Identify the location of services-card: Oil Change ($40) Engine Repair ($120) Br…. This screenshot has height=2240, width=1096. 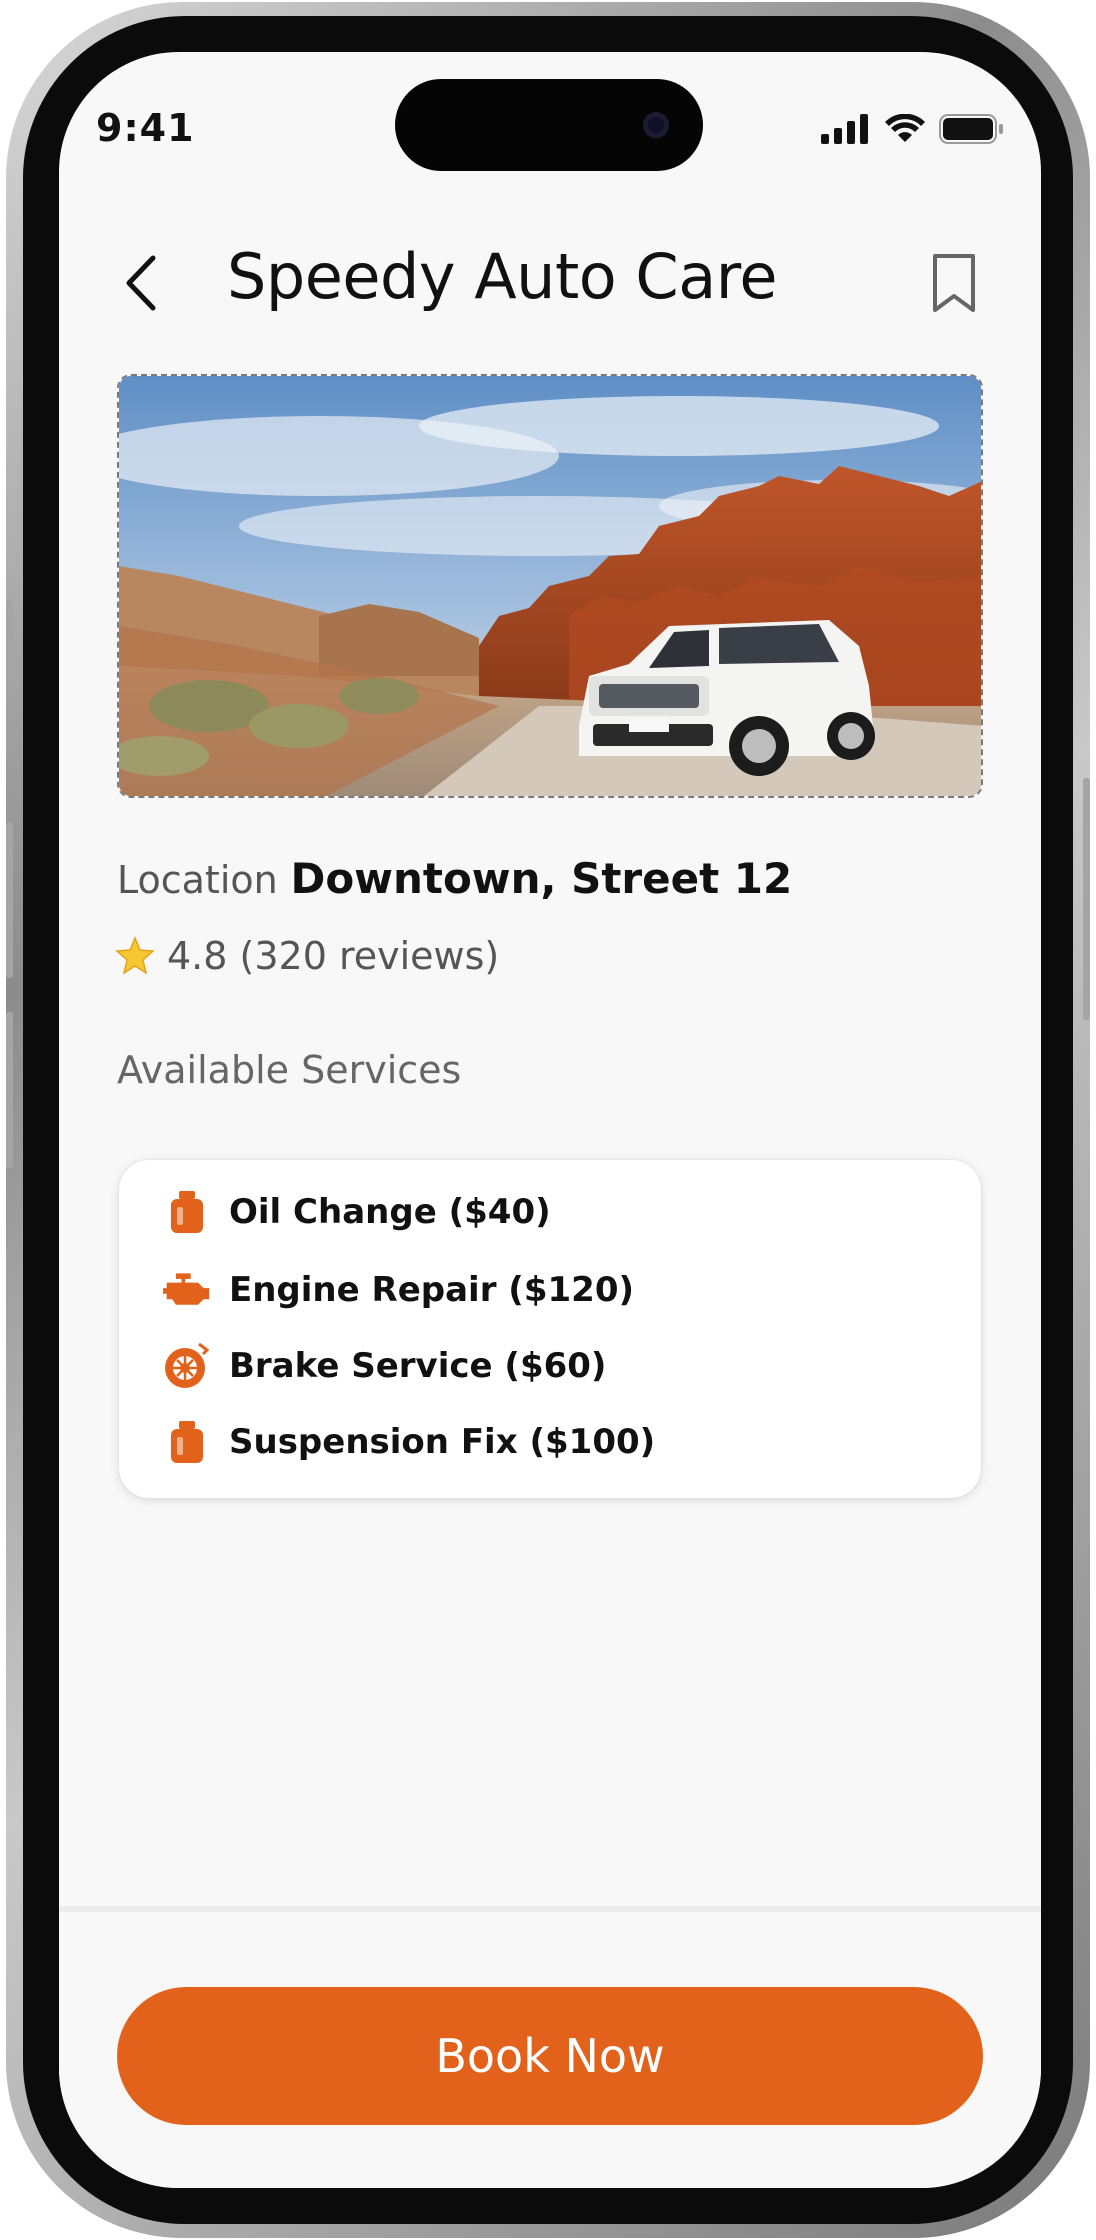
(550, 1329).